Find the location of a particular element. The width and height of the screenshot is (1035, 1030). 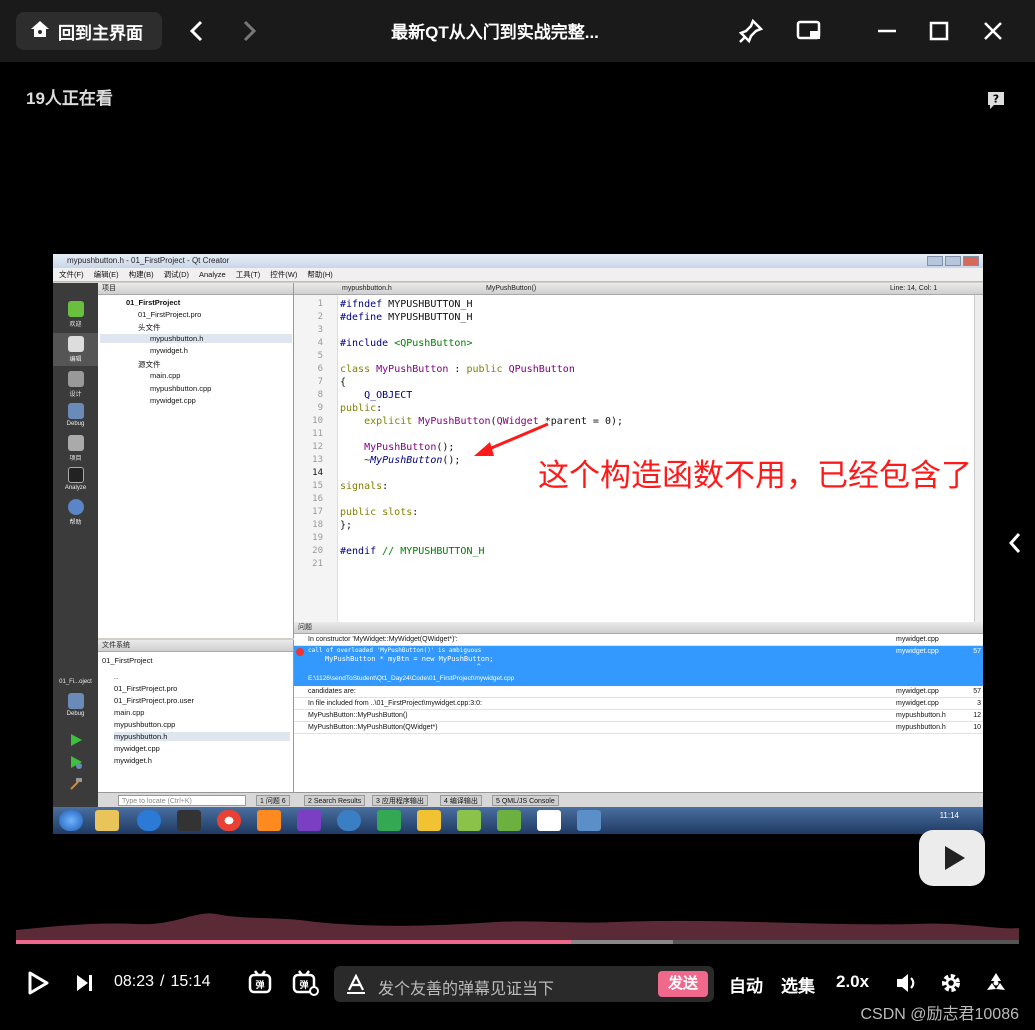

danmaku-settings-button: 弹 is located at coordinates (305, 983).